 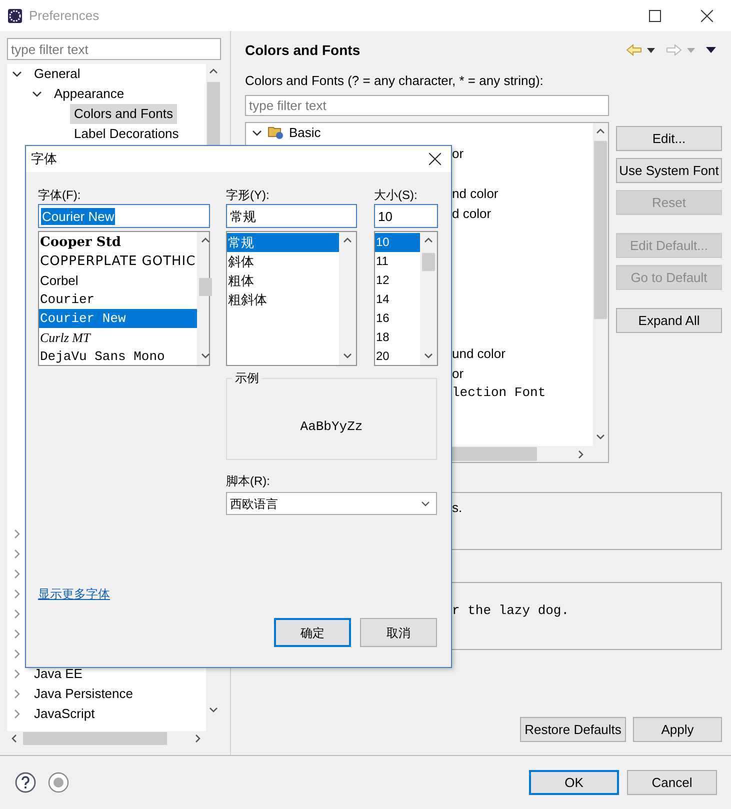 What do you see at coordinates (674, 50) in the screenshot?
I see `forward-arrow-icon` at bounding box center [674, 50].